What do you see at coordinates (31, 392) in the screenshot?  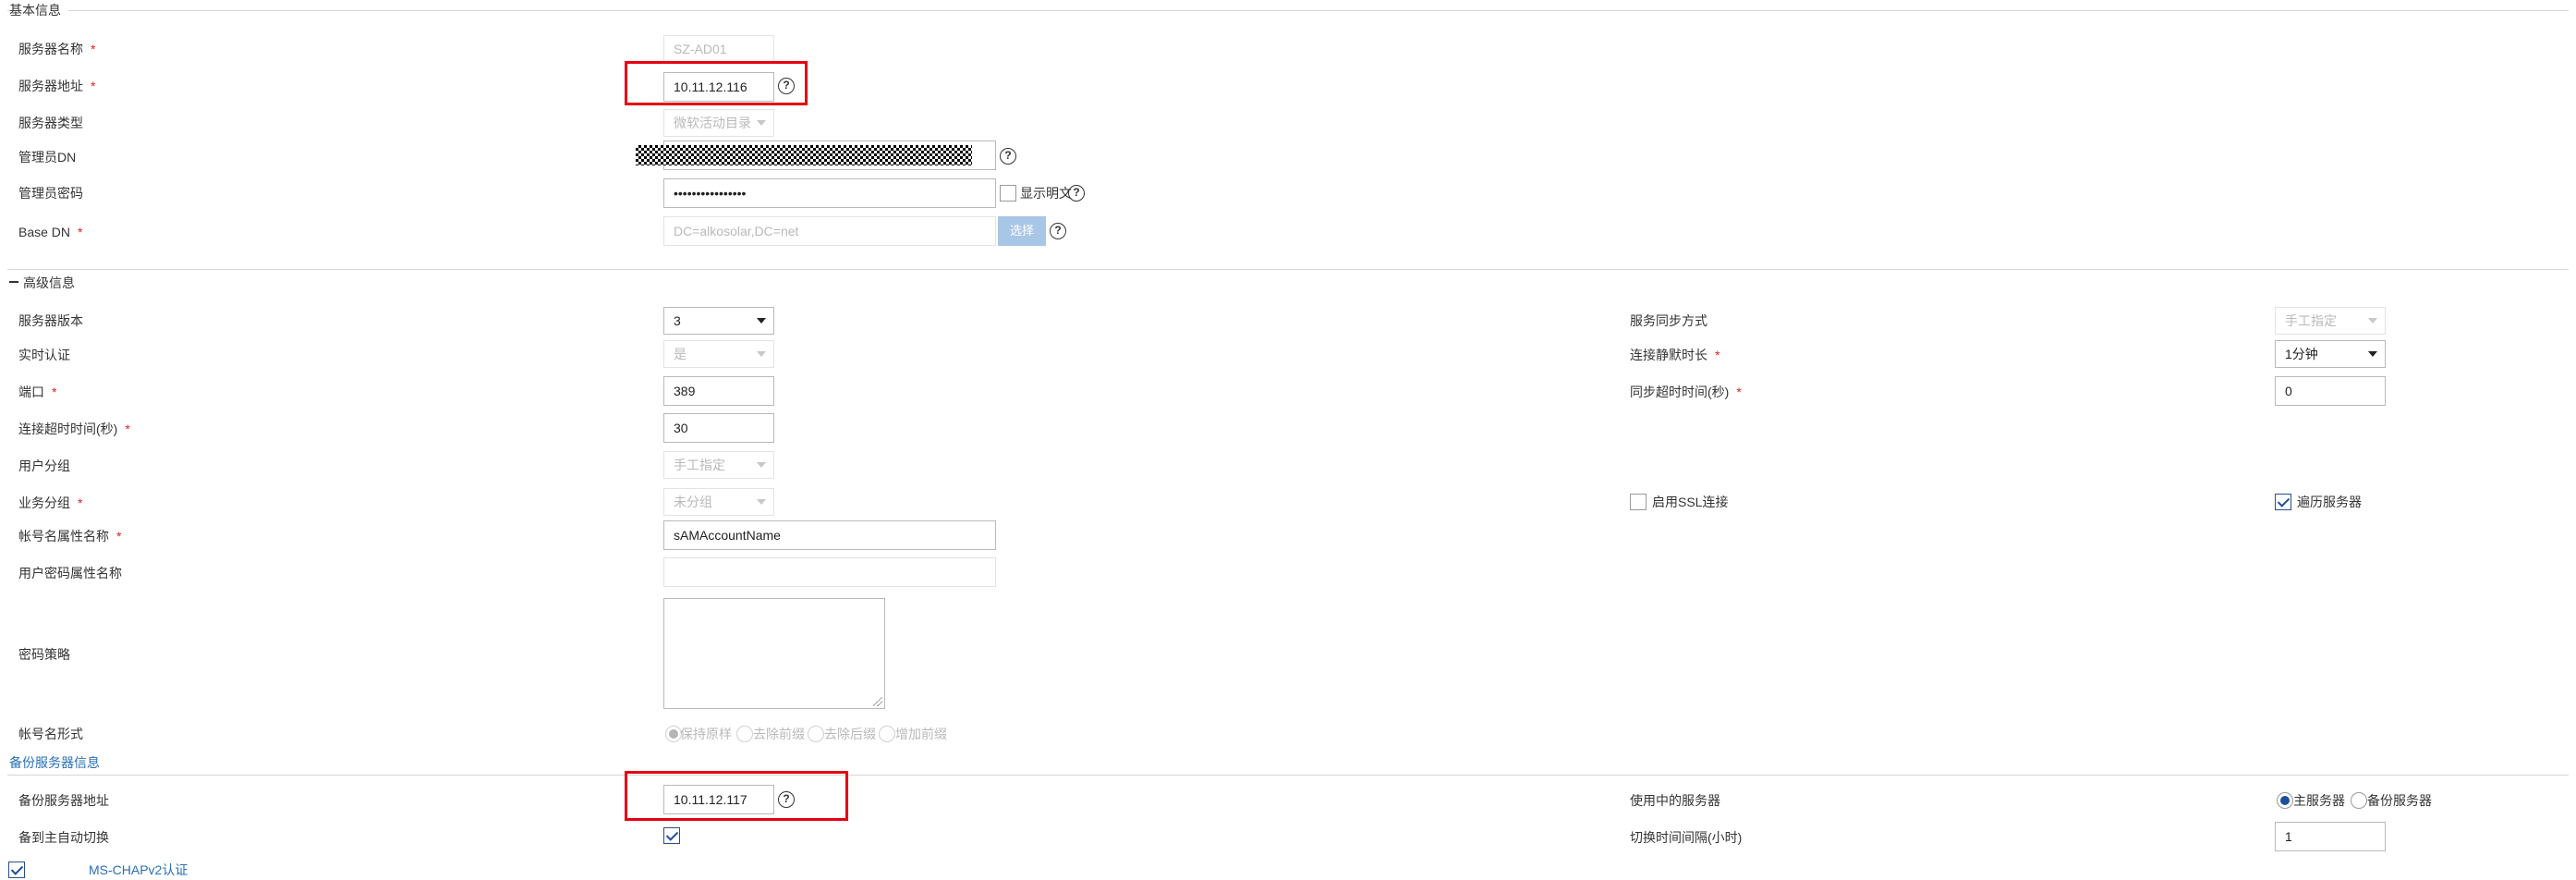 I see `port-label-text: 端口` at bounding box center [31, 392].